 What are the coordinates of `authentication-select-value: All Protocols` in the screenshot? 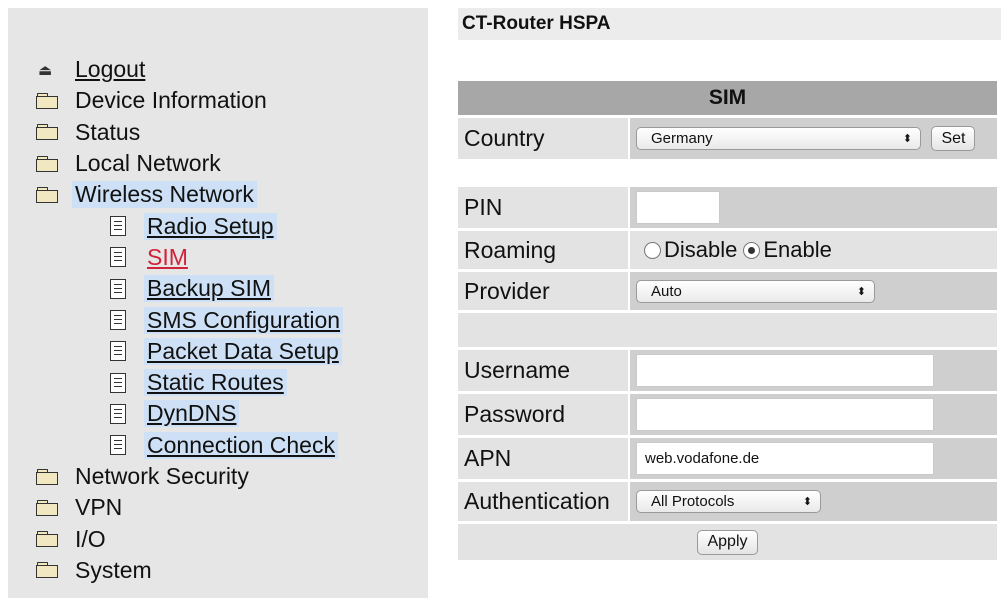 It's located at (693, 501).